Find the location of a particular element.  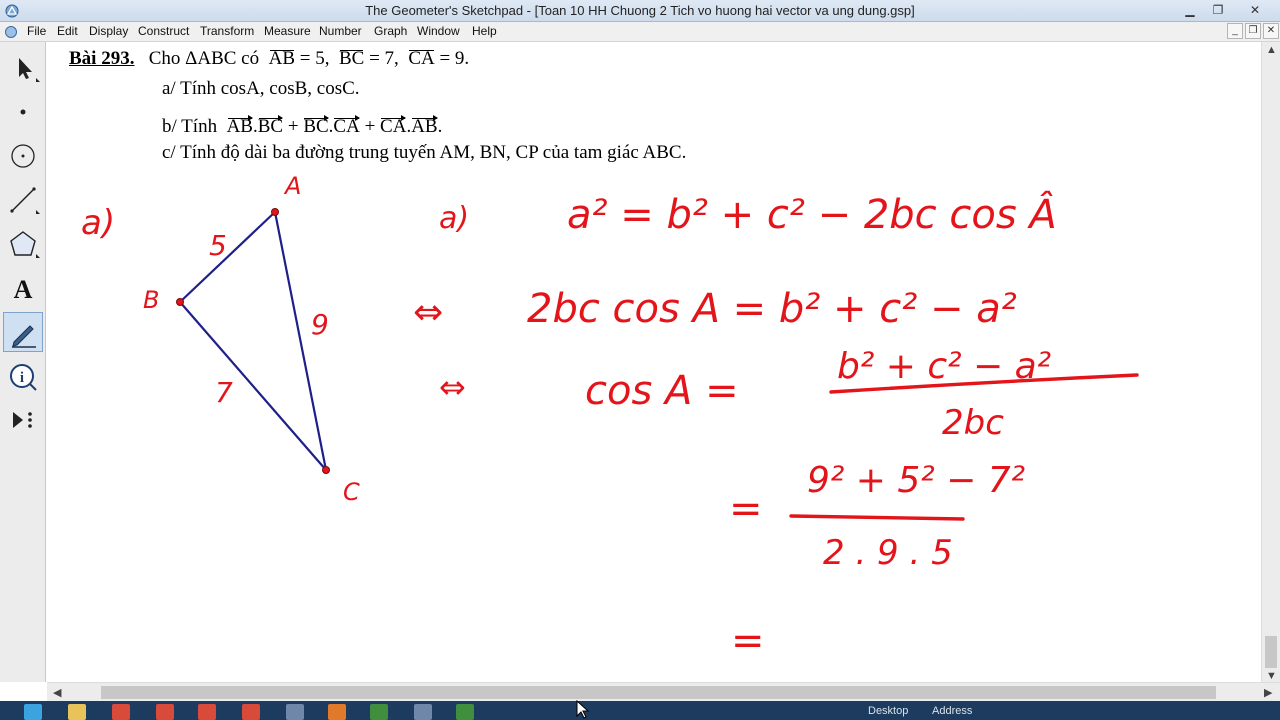

information-tool: i is located at coordinates (23, 376).